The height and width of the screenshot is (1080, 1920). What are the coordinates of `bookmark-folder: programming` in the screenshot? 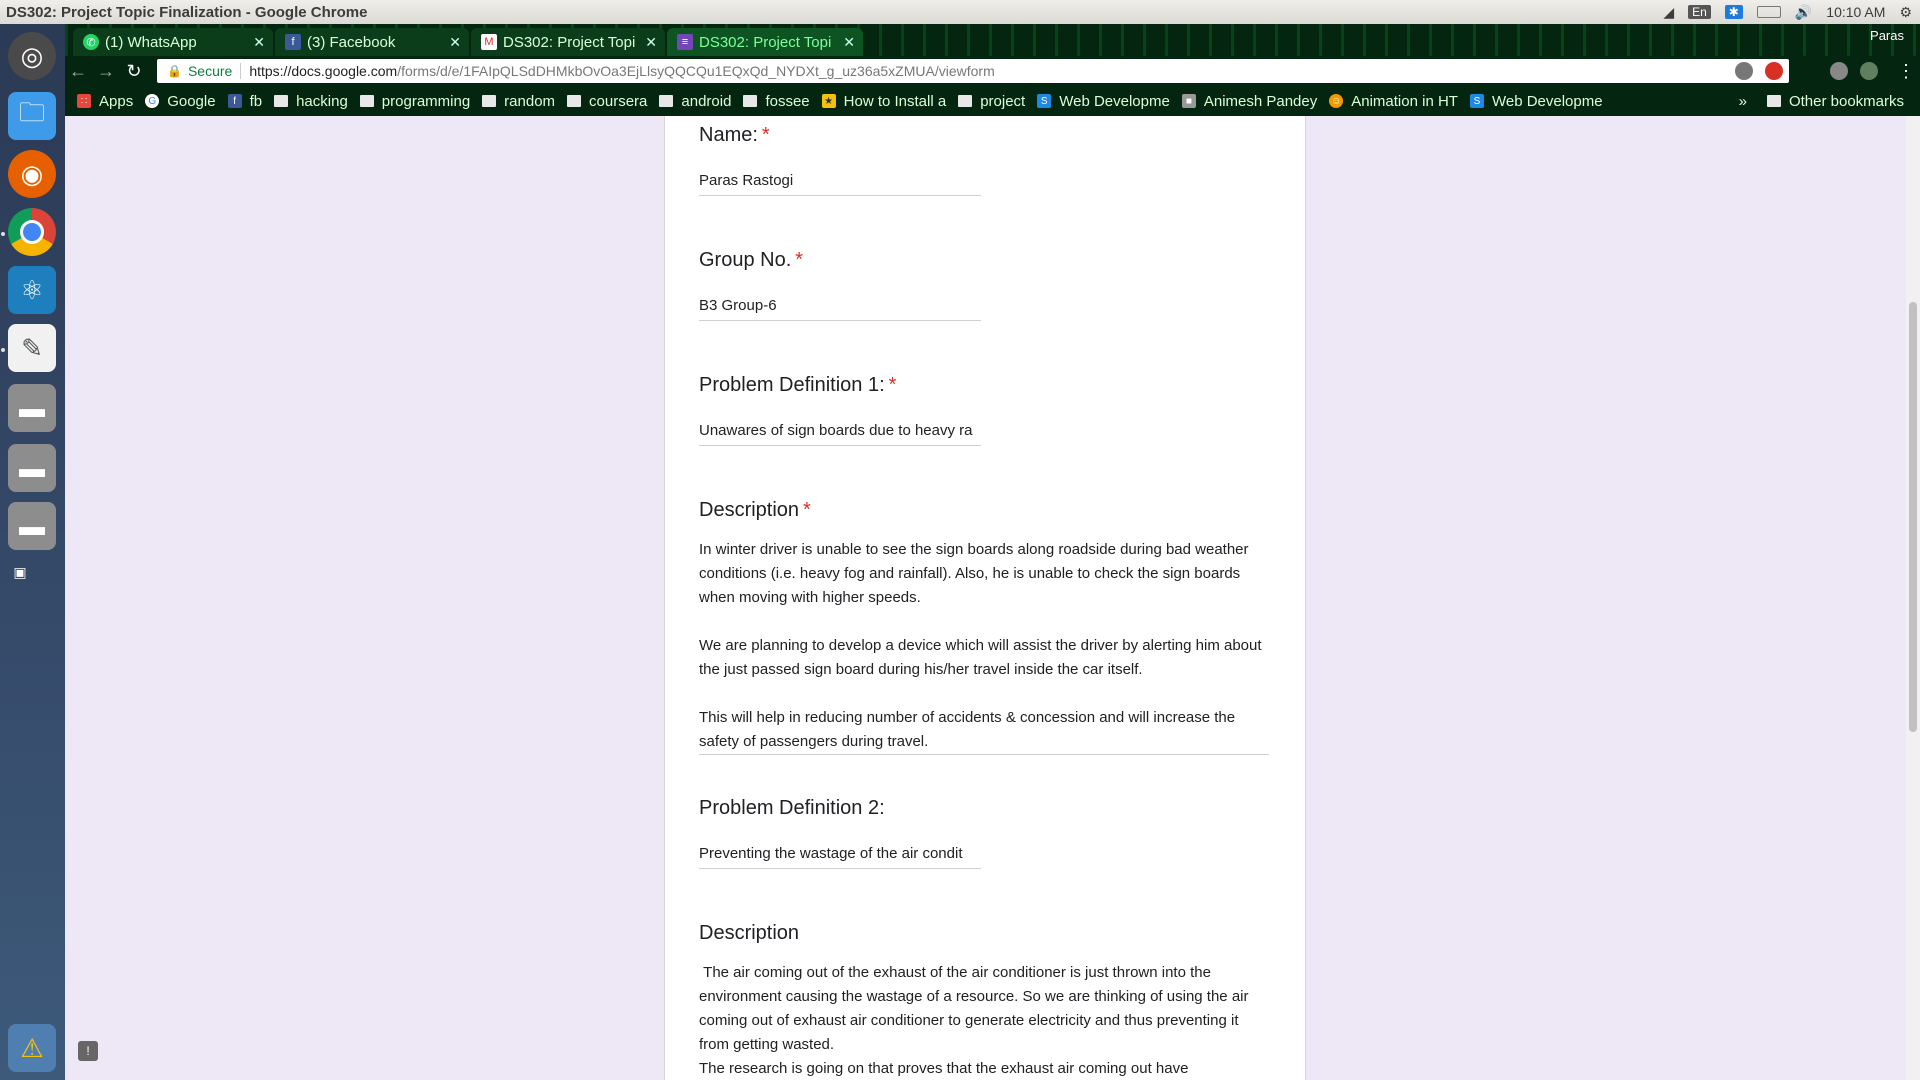 It's located at (414, 101).